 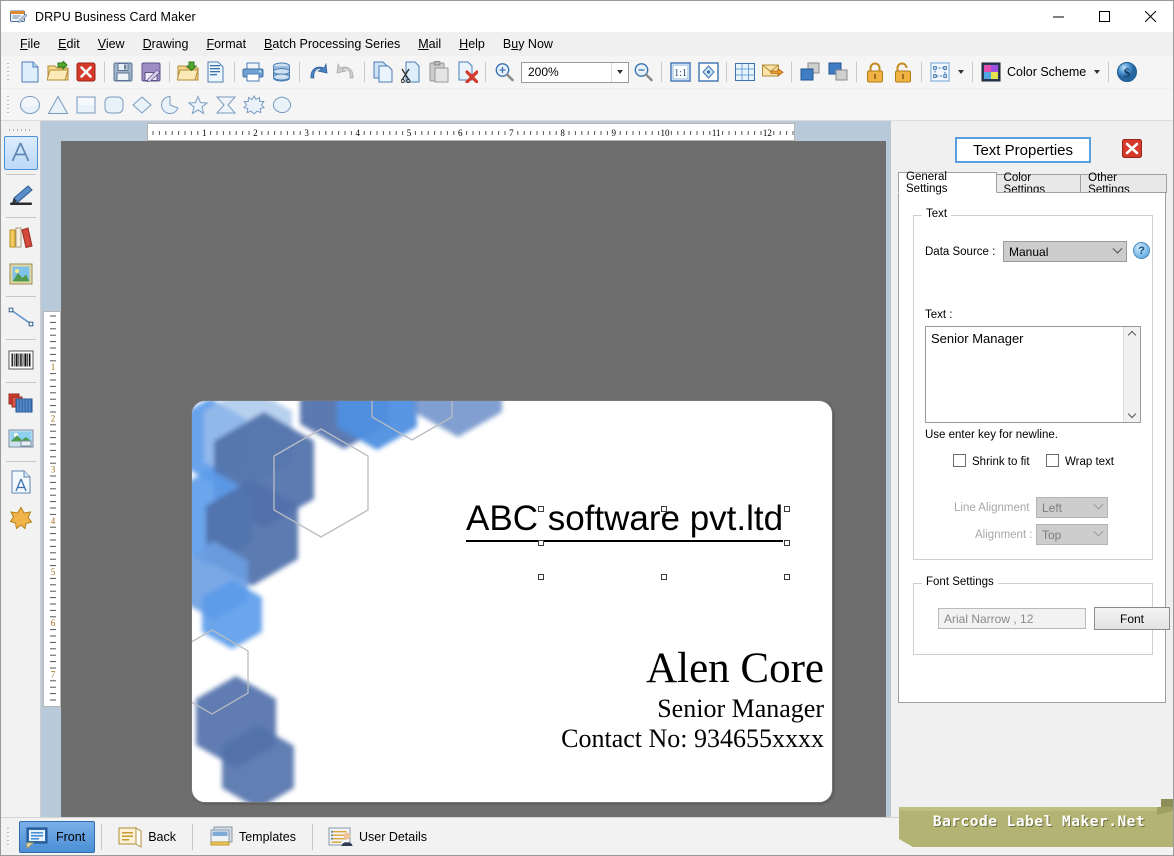 What do you see at coordinates (111, 44) in the screenshot?
I see `menu-item-view: View` at bounding box center [111, 44].